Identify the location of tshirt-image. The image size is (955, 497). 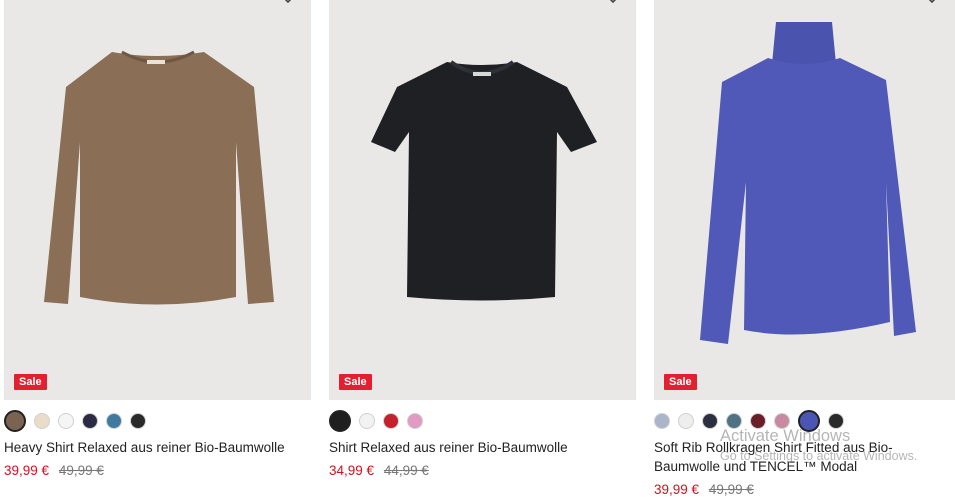
(484, 180).